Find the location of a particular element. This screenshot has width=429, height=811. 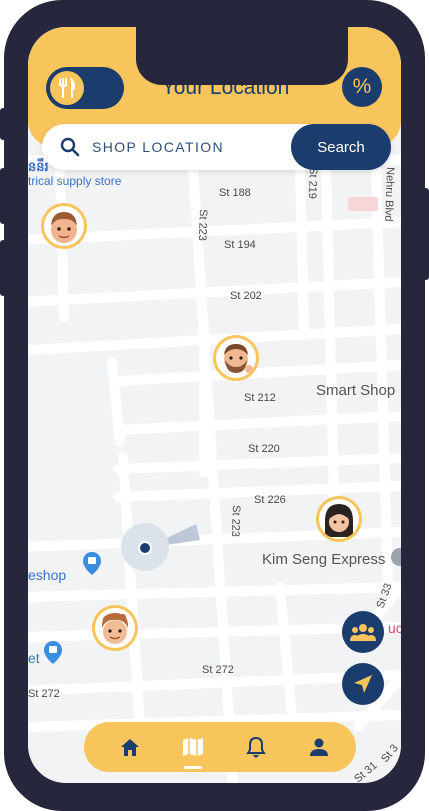

bell-icon is located at coordinates (256, 747).